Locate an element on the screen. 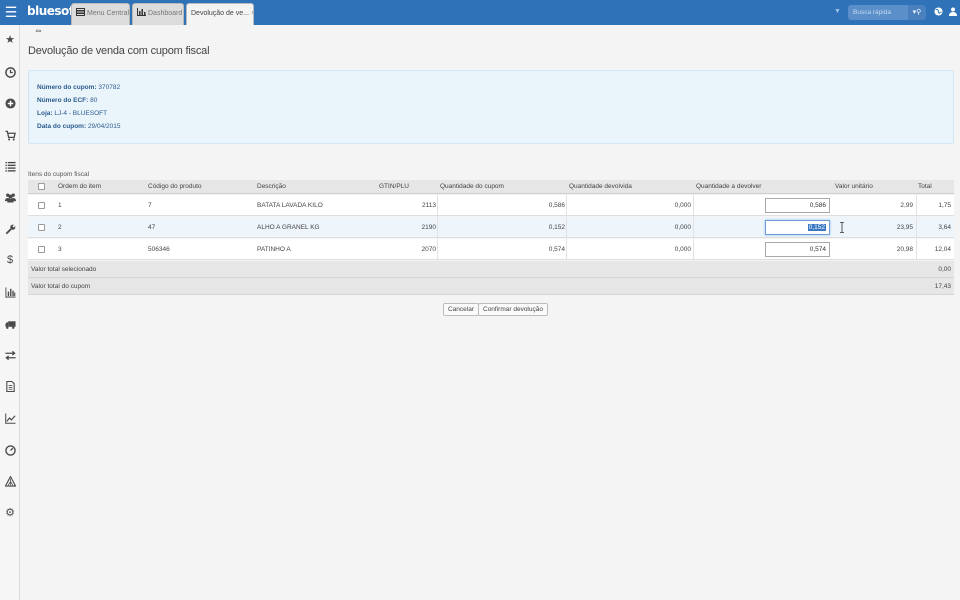 The width and height of the screenshot is (960, 600). globe-icon is located at coordinates (938, 12).